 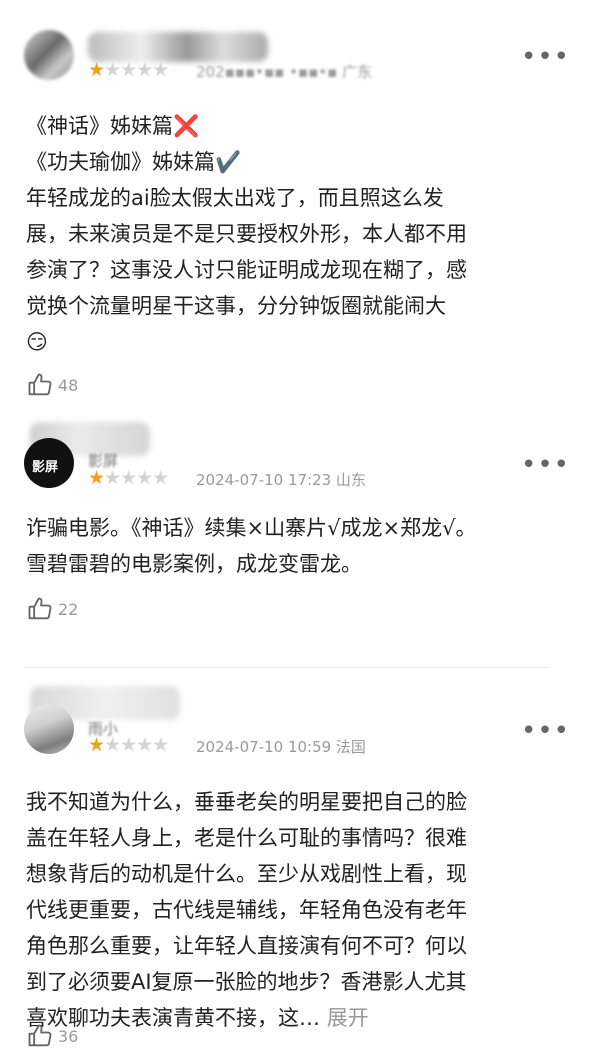 What do you see at coordinates (178, 47) in the screenshot?
I see `username-blurred` at bounding box center [178, 47].